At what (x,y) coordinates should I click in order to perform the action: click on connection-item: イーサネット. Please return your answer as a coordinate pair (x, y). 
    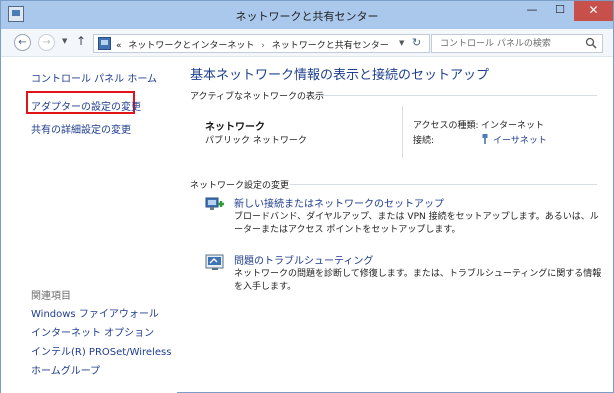
    Looking at the image, I should click on (514, 139).